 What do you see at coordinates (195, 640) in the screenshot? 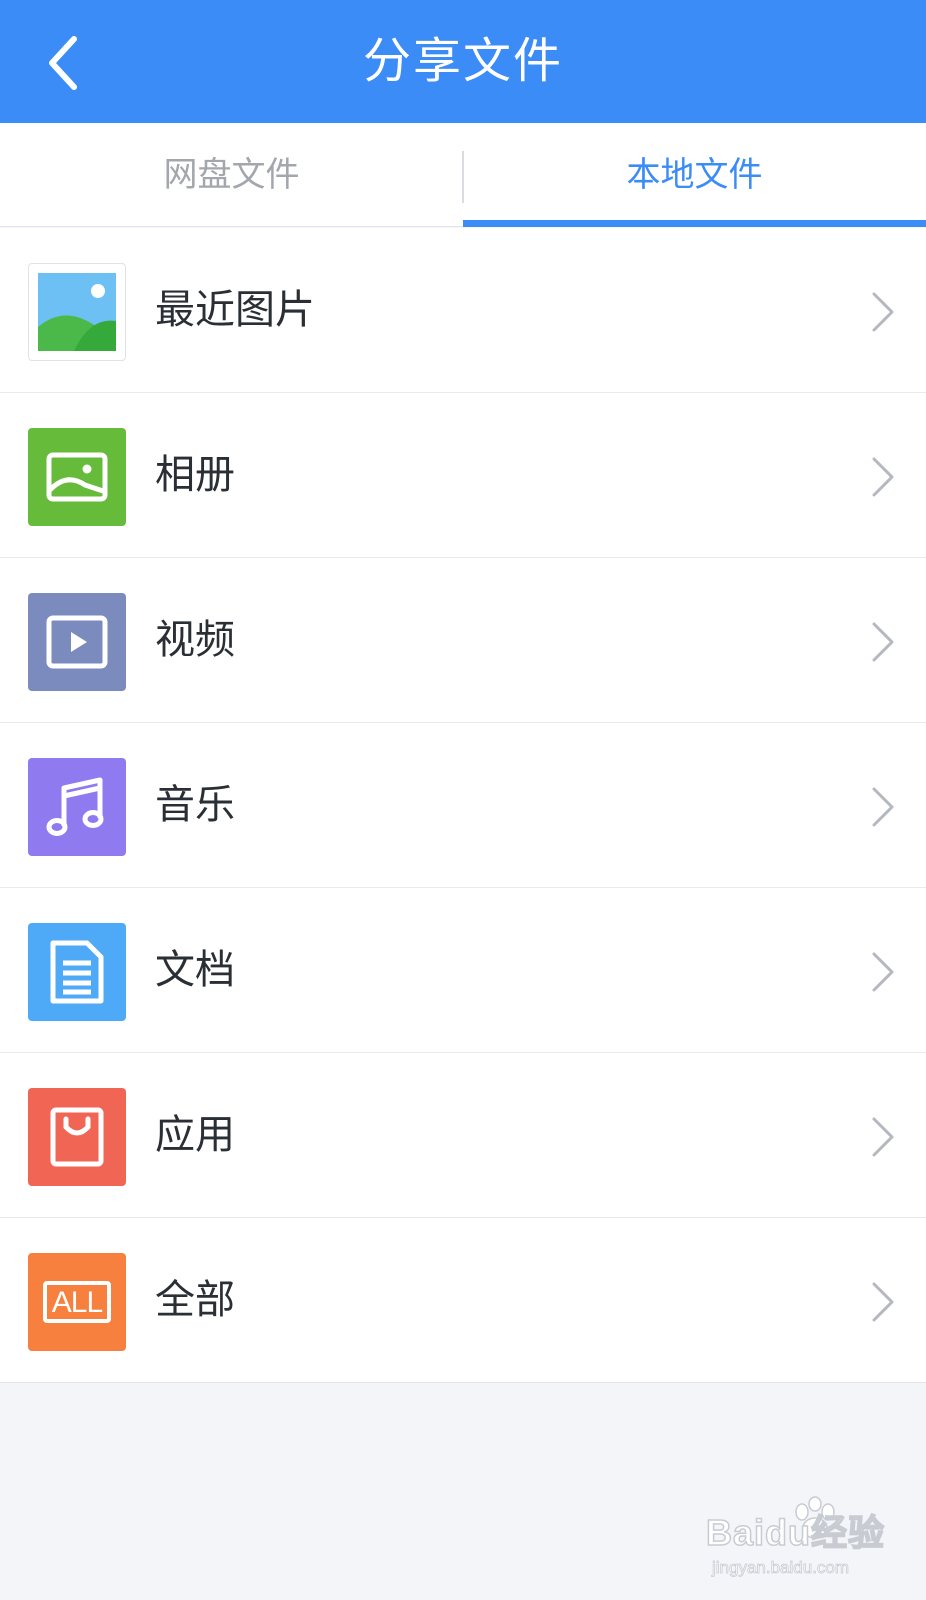
I see `list-item-label: 视频` at bounding box center [195, 640].